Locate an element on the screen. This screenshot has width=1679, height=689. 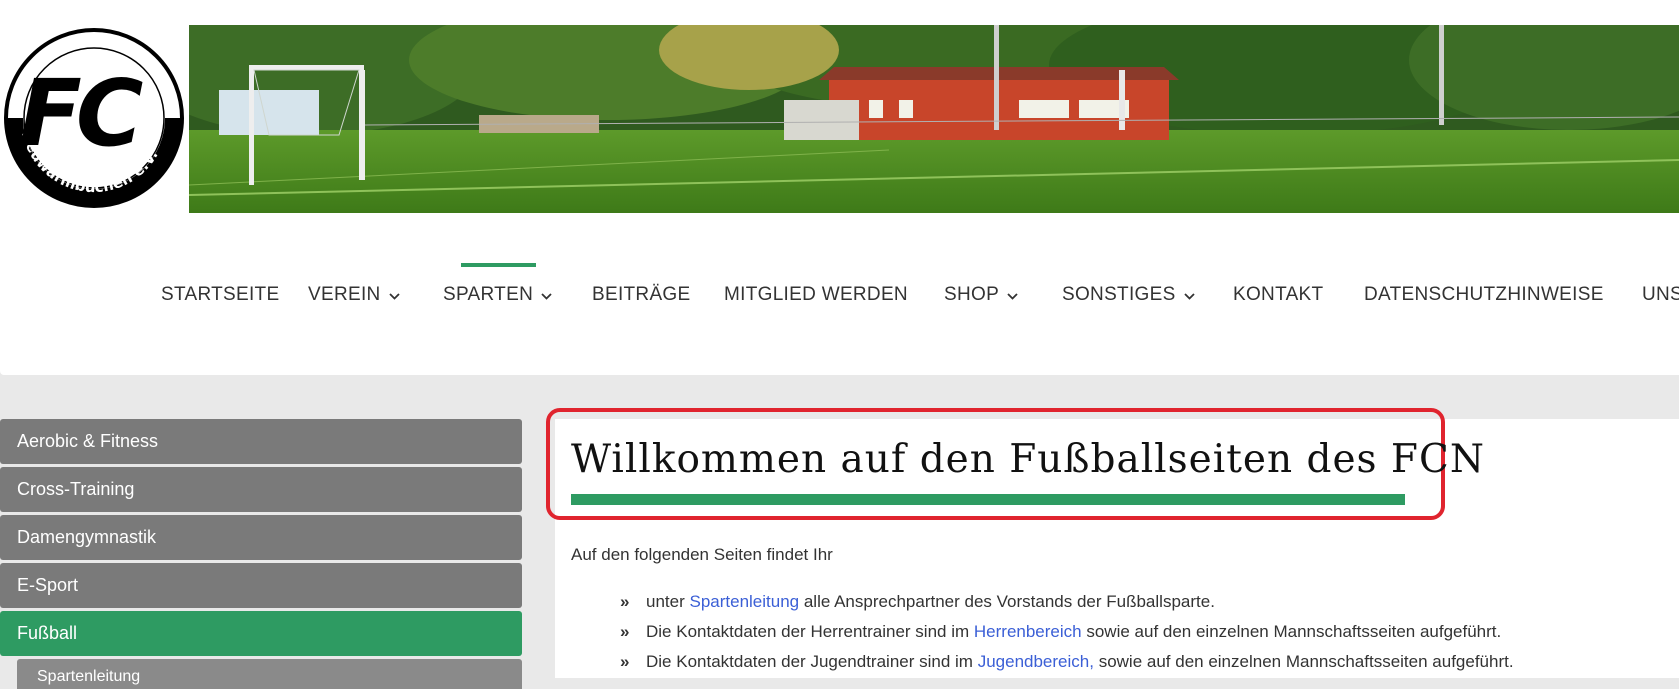
nav-item-label: SPARTEN is located at coordinates (488, 295).